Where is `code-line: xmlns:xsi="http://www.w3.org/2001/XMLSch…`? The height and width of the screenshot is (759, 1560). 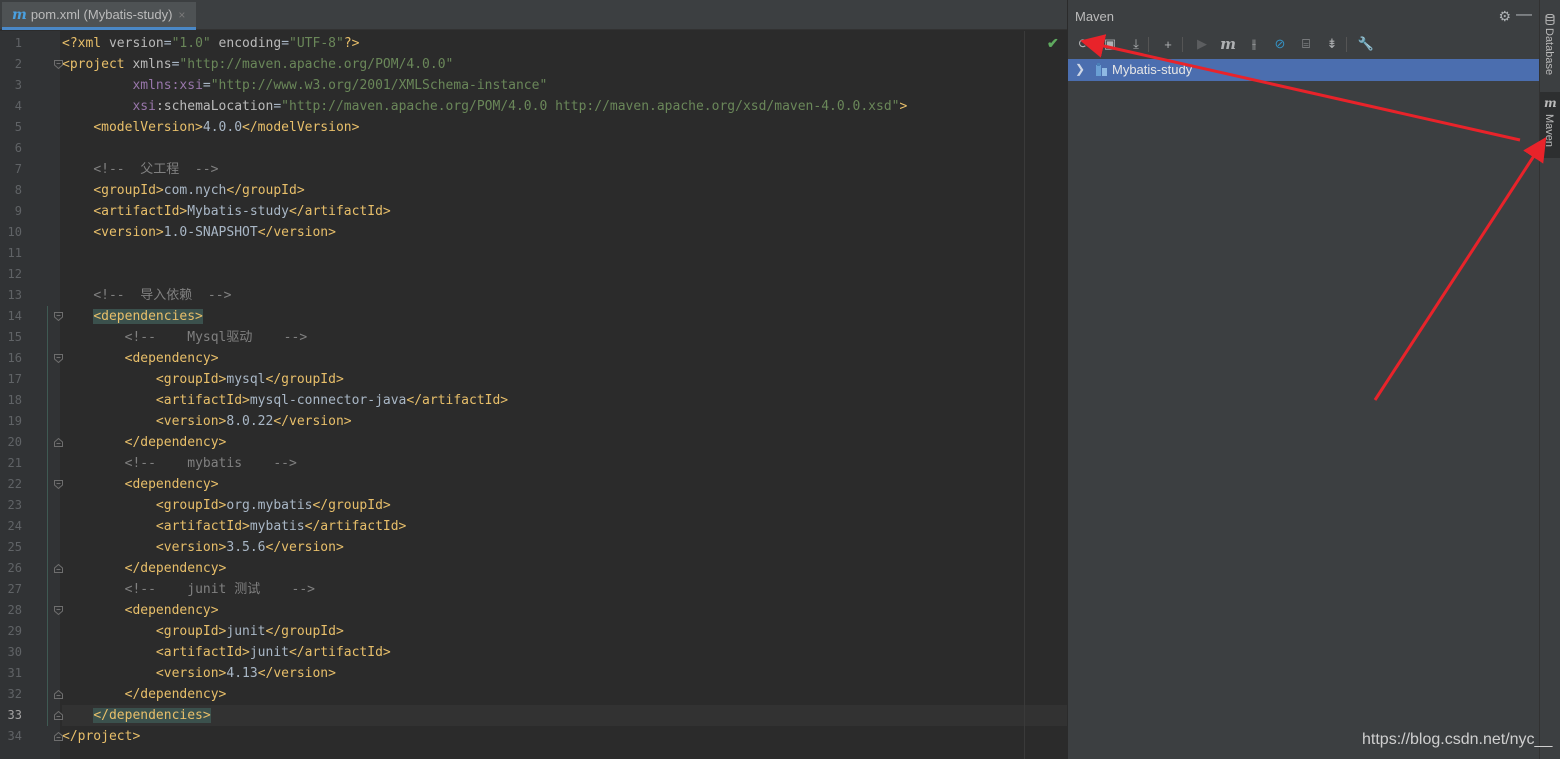
code-line: xmlns:xsi="http://www.w3.org/2001/XMLSch… is located at coordinates (564, 85).